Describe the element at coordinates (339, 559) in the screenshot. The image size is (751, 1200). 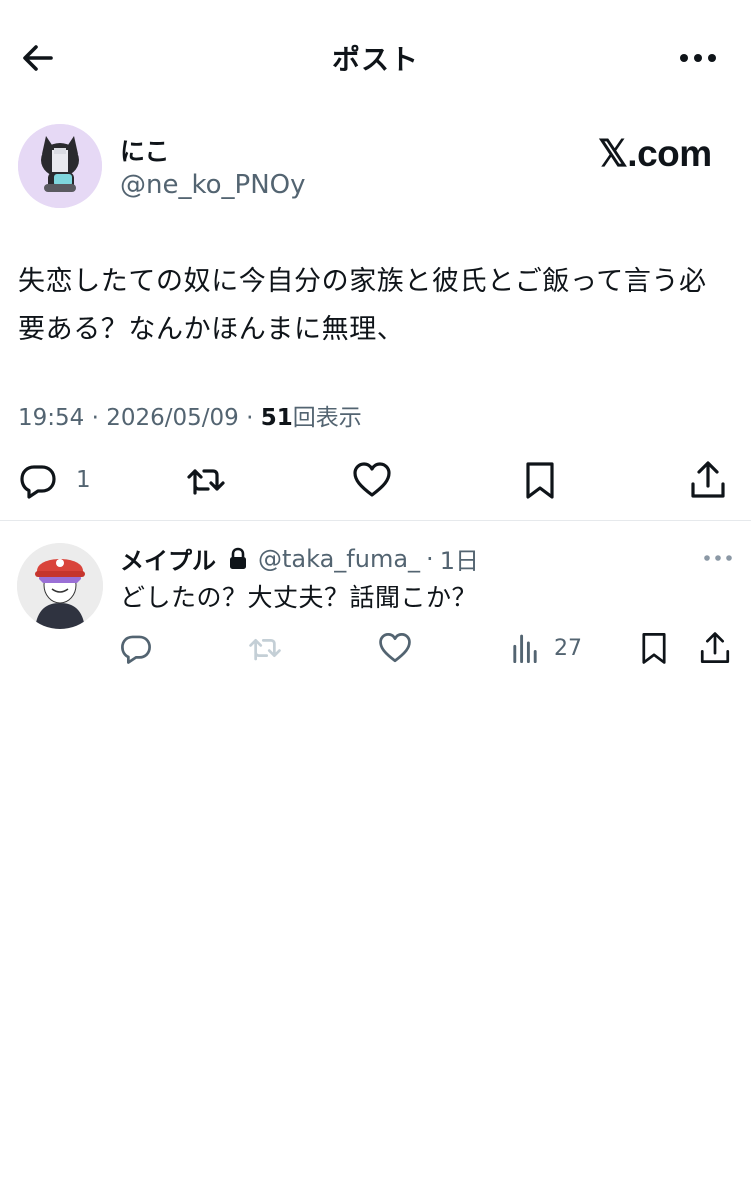
I see `reply-author-handle: @taka_fuma_` at that location.